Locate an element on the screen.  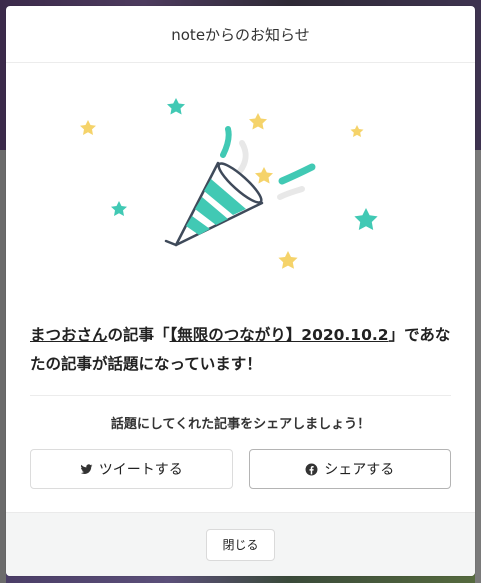
modal-title: noteからのお知らせ is located at coordinates (240, 34).